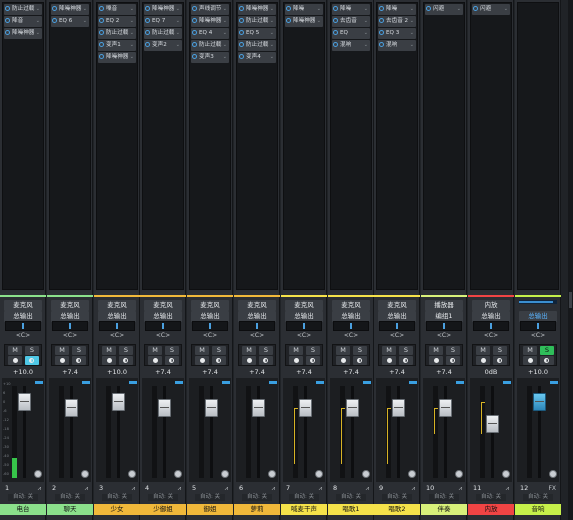  What do you see at coordinates (351, 509) in the screenshot?
I see `channel-name: 唱歌1` at bounding box center [351, 509].